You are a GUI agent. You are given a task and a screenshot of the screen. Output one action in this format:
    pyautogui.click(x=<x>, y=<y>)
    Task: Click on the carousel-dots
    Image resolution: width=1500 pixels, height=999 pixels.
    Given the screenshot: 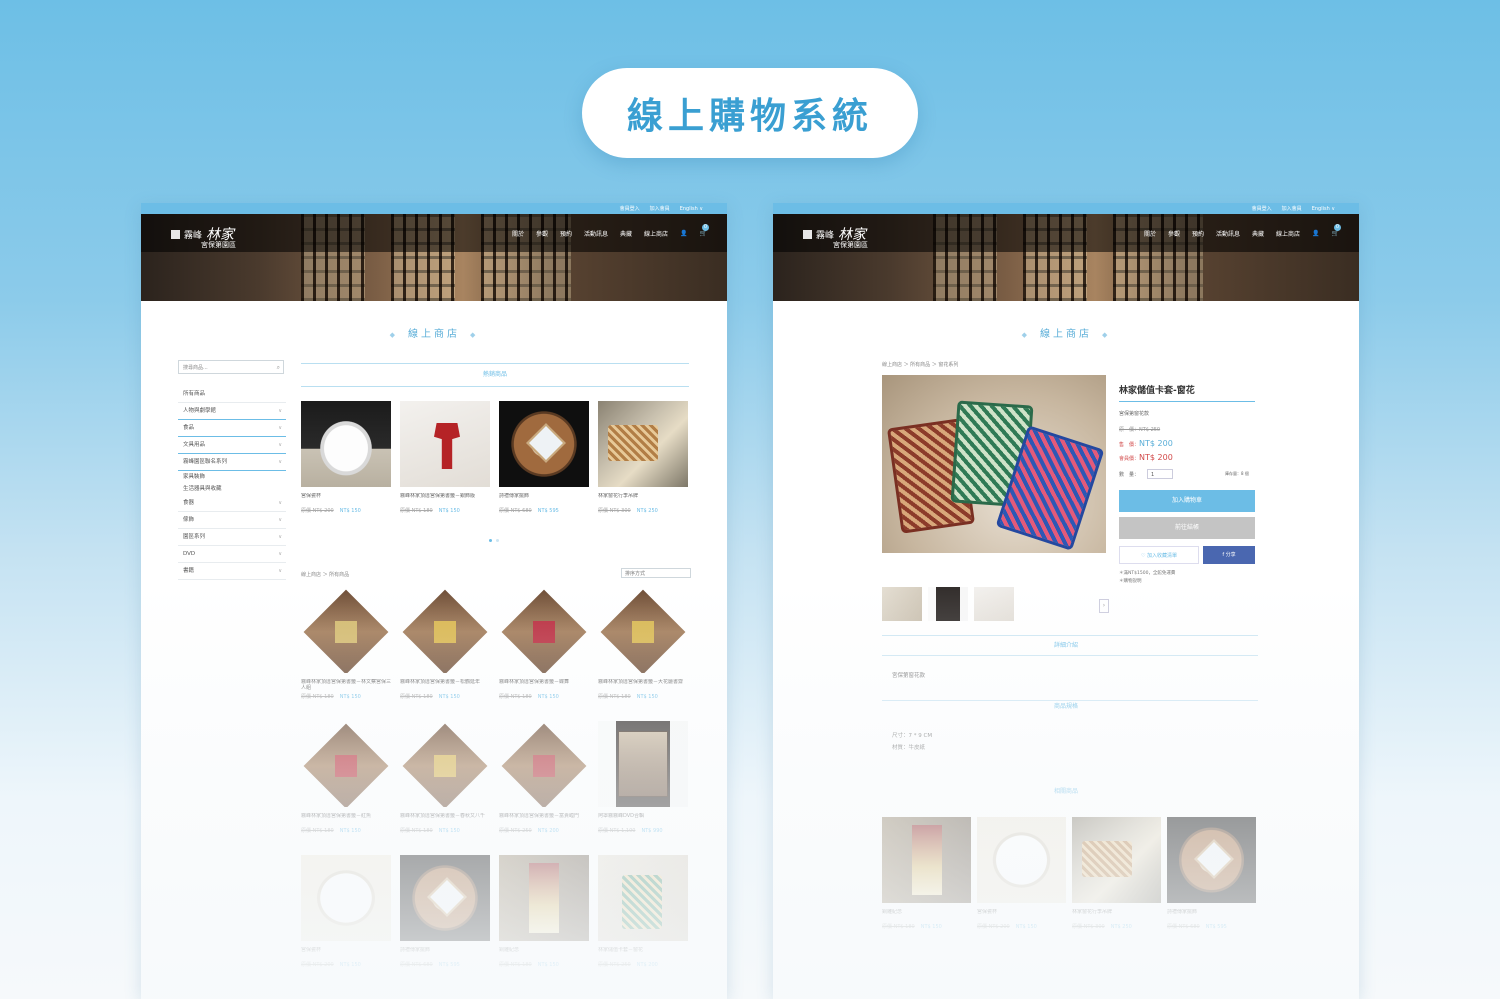 What is the action you would take?
    pyautogui.click(x=494, y=540)
    